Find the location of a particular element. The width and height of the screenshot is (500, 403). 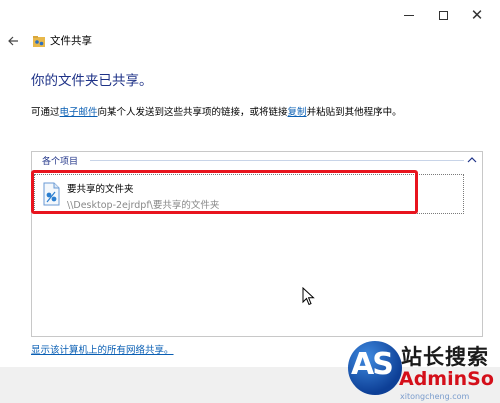

watermark-brand: AdminSo is located at coordinates (446, 379).